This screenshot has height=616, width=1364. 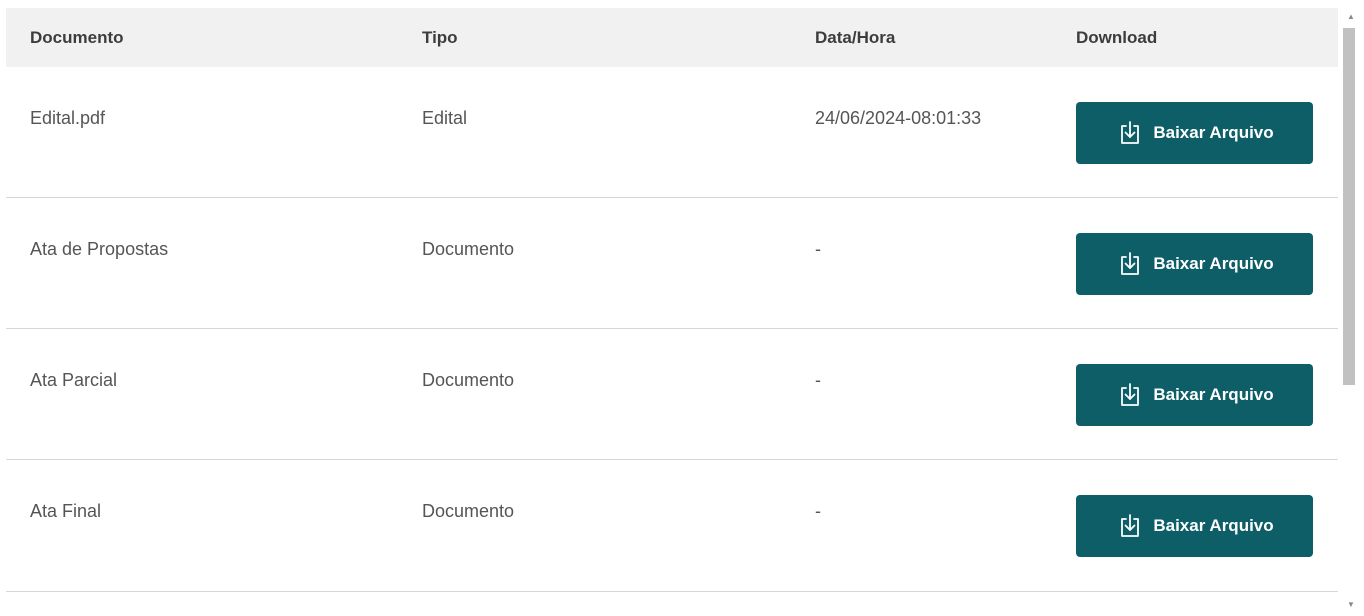 I want to click on table-header: Documento Tipo Data/Hora Download, so click(x=672, y=37).